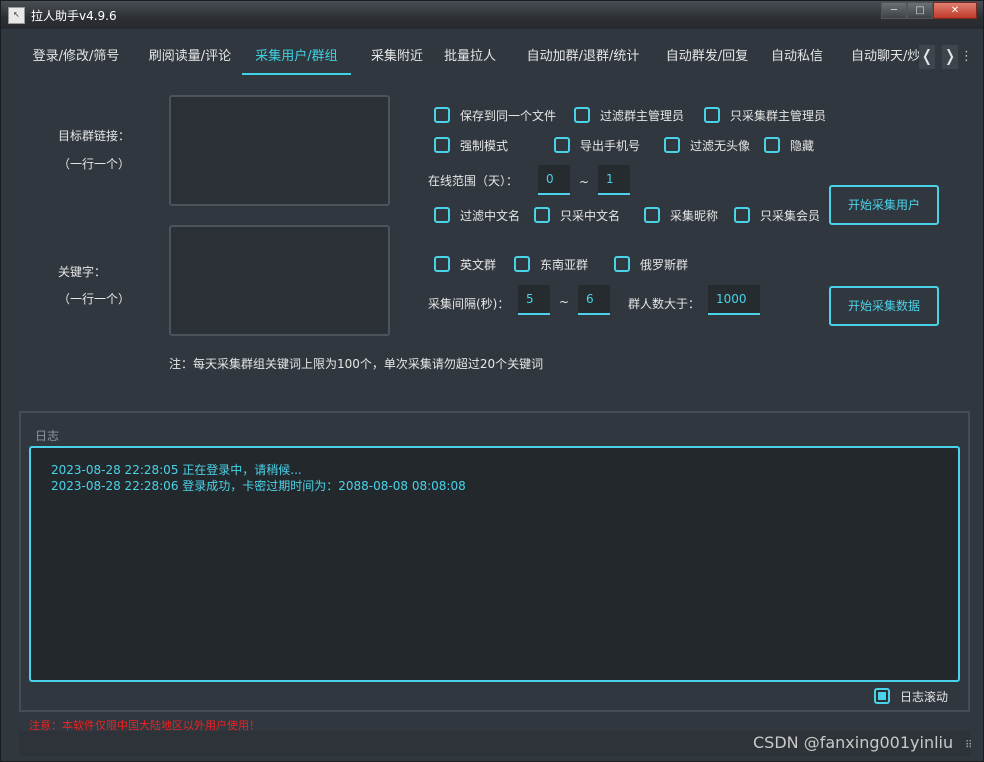  What do you see at coordinates (397, 57) in the screenshot?
I see `tab-collect-nearby: 采集附近` at bounding box center [397, 57].